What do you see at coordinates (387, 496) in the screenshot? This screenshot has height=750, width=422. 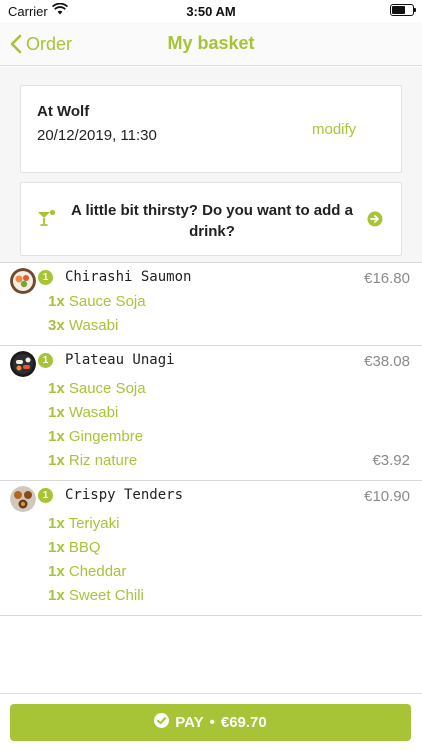 I see `item-price: €10.90` at bounding box center [387, 496].